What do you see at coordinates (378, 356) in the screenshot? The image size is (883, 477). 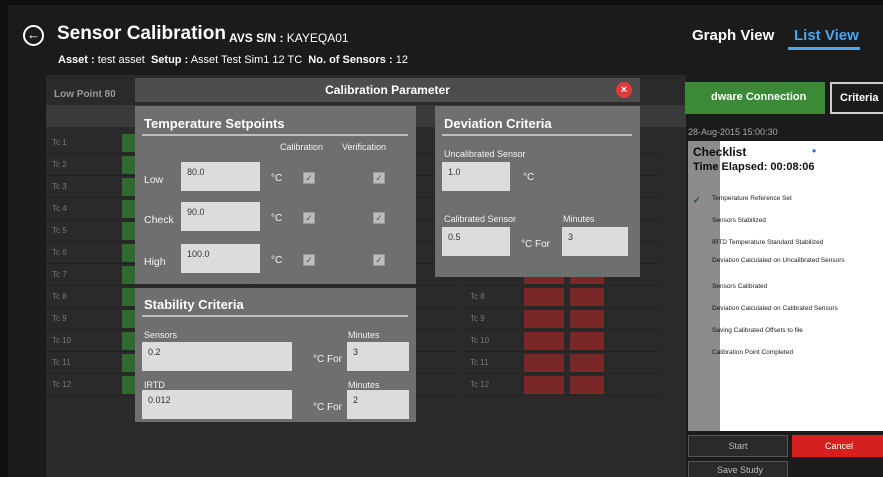 I see `sensors-minutes-input: 3` at bounding box center [378, 356].